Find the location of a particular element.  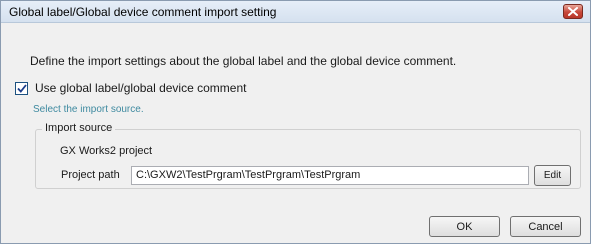

checkmark-icon is located at coordinates (21, 88).